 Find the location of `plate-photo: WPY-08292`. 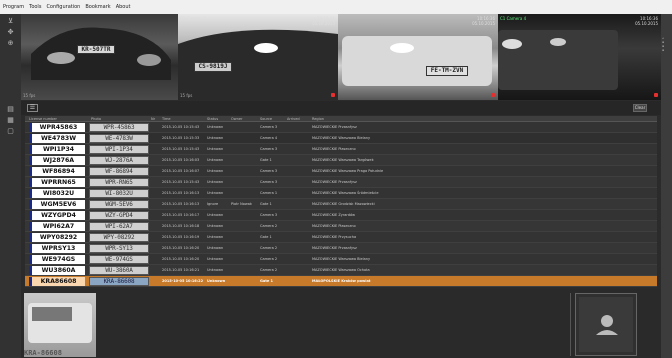

plate-photo: WPY-08292 is located at coordinates (119, 237).